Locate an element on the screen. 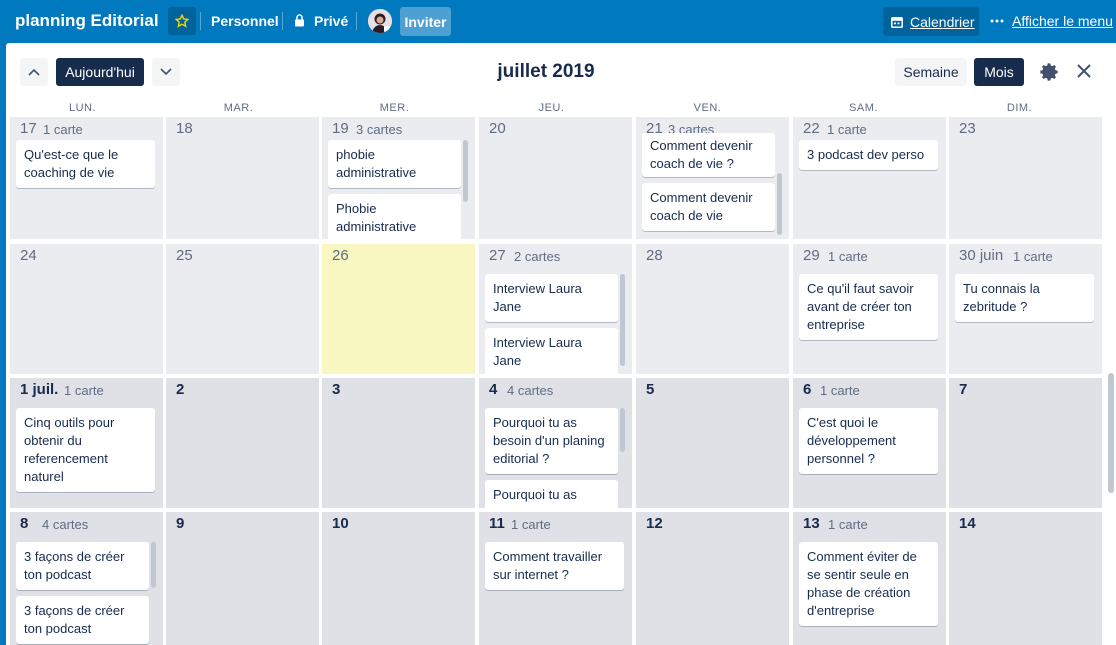  calendar-day-cell: 20 is located at coordinates (555, 178).